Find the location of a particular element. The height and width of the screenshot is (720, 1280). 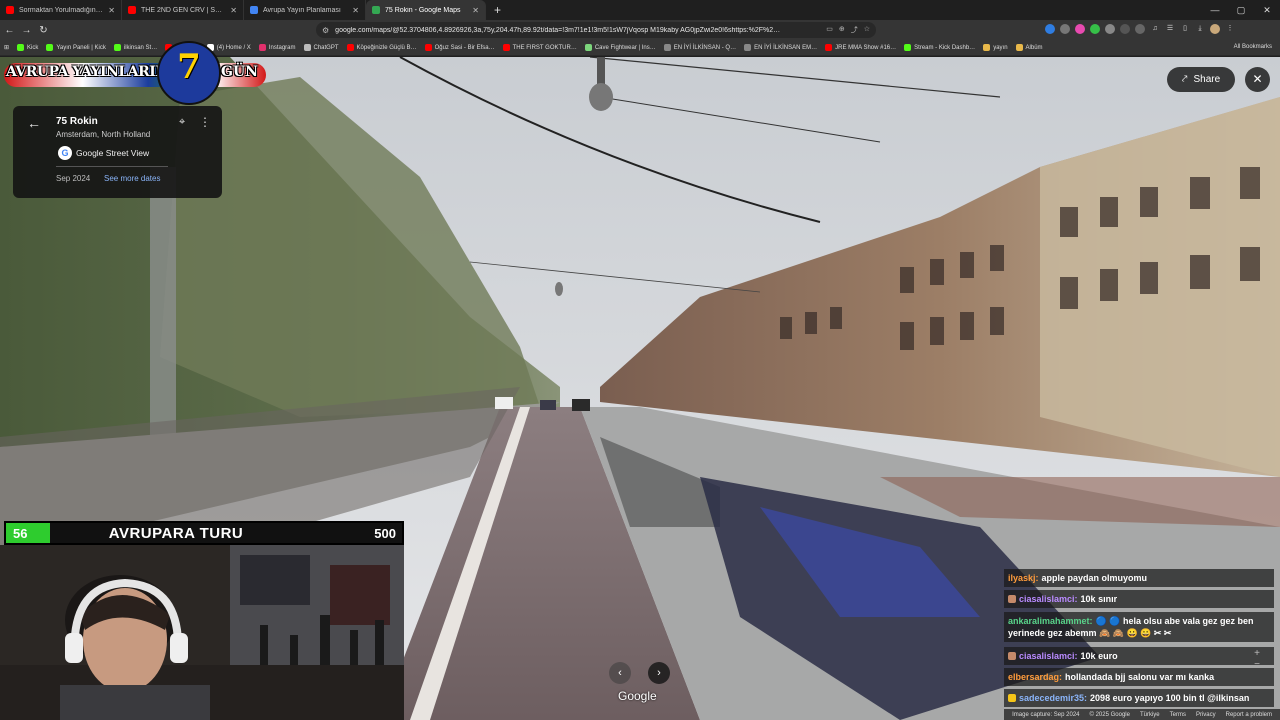

report-problem-link: Report a problem is located at coordinates (1249, 715).